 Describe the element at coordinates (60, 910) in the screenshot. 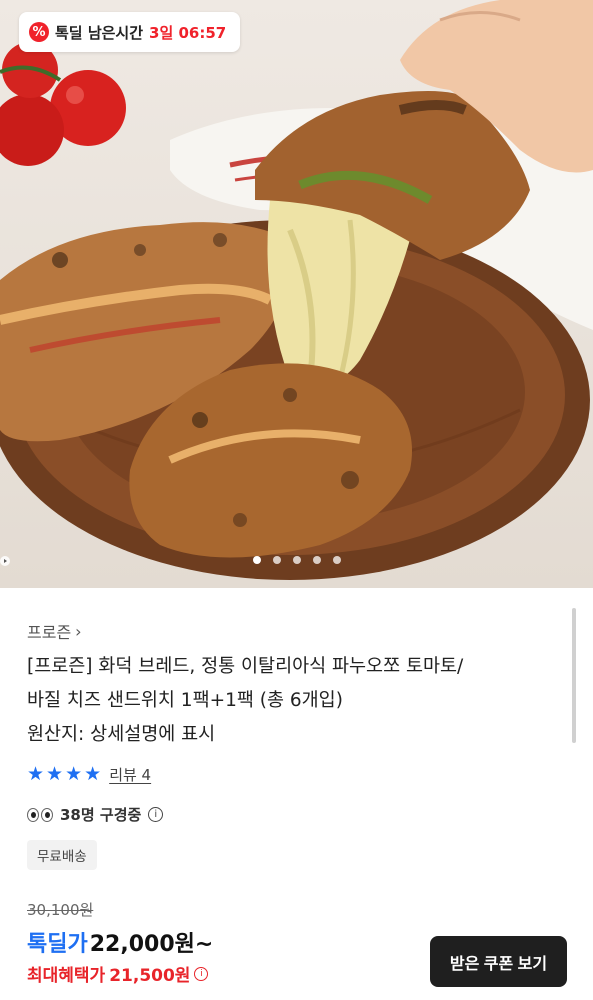

I see `original-price: 30,100원` at that location.